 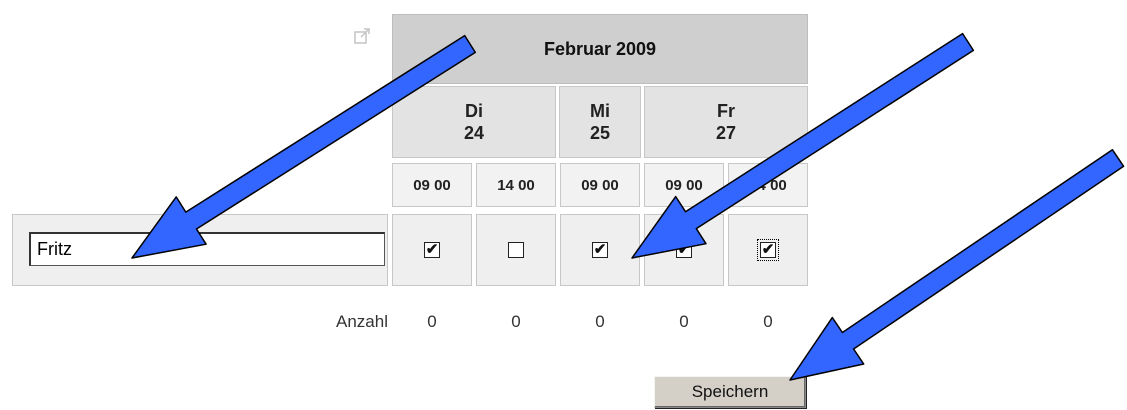 I want to click on day-header-wednesday: Mi 25, so click(x=600, y=122).